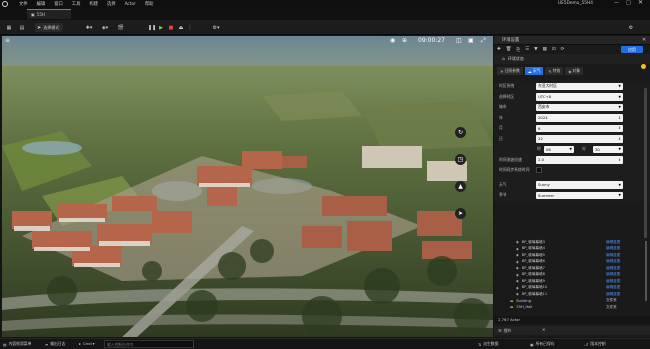 The width and height of the screenshot is (650, 349). Describe the element at coordinates (76, 4) in the screenshot. I see `menu-tools: 工具` at that location.